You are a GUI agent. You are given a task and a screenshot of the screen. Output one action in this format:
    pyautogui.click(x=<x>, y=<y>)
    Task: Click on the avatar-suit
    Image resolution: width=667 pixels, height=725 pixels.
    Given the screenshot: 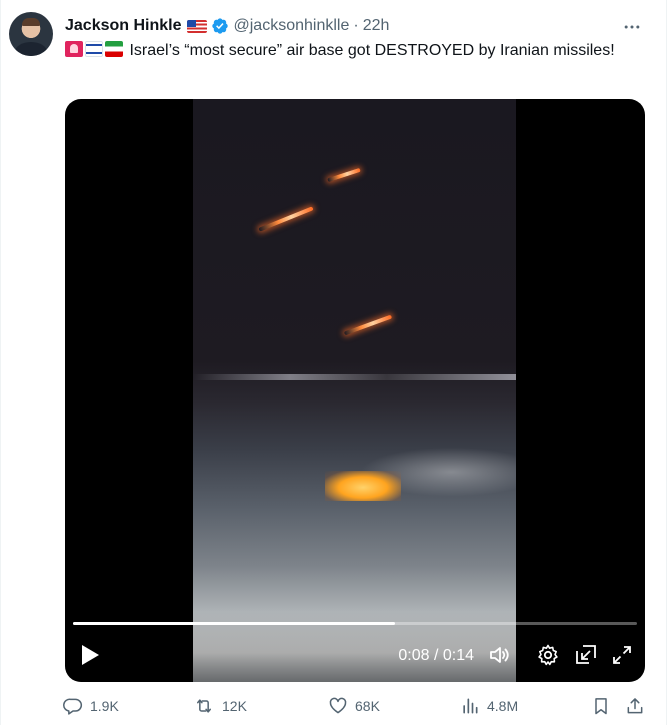 What is the action you would take?
    pyautogui.click(x=31, y=49)
    